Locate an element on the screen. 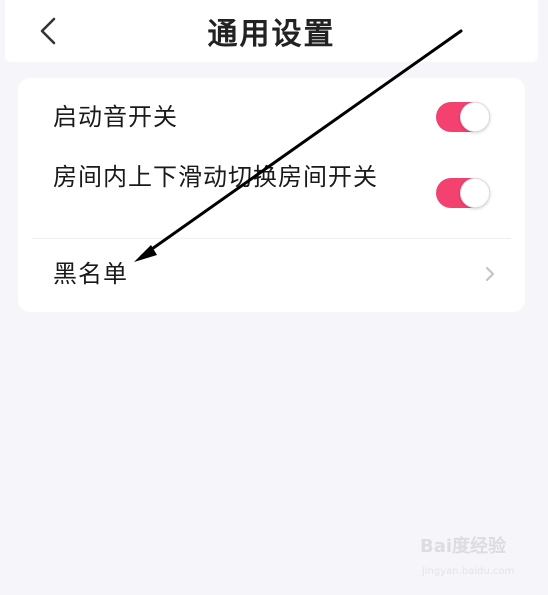 This screenshot has width=548, height=595. swipe-switch-room-toggle is located at coordinates (463, 193).